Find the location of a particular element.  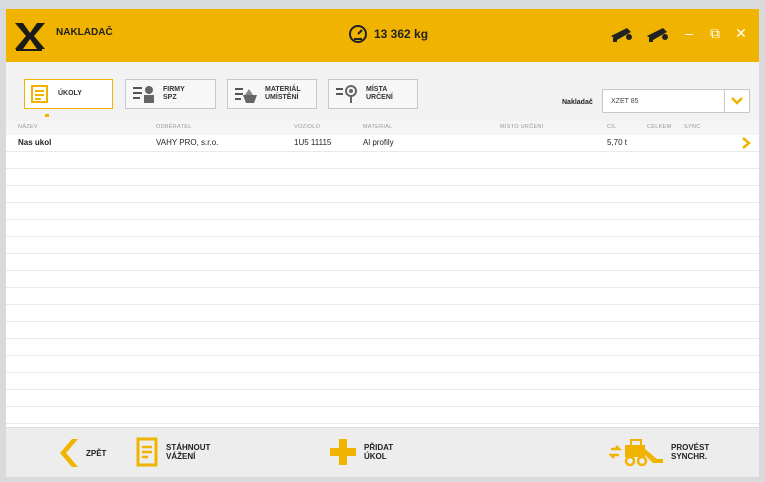

tab-companies-label: FIRMY SPZ is located at coordinates (174, 93).